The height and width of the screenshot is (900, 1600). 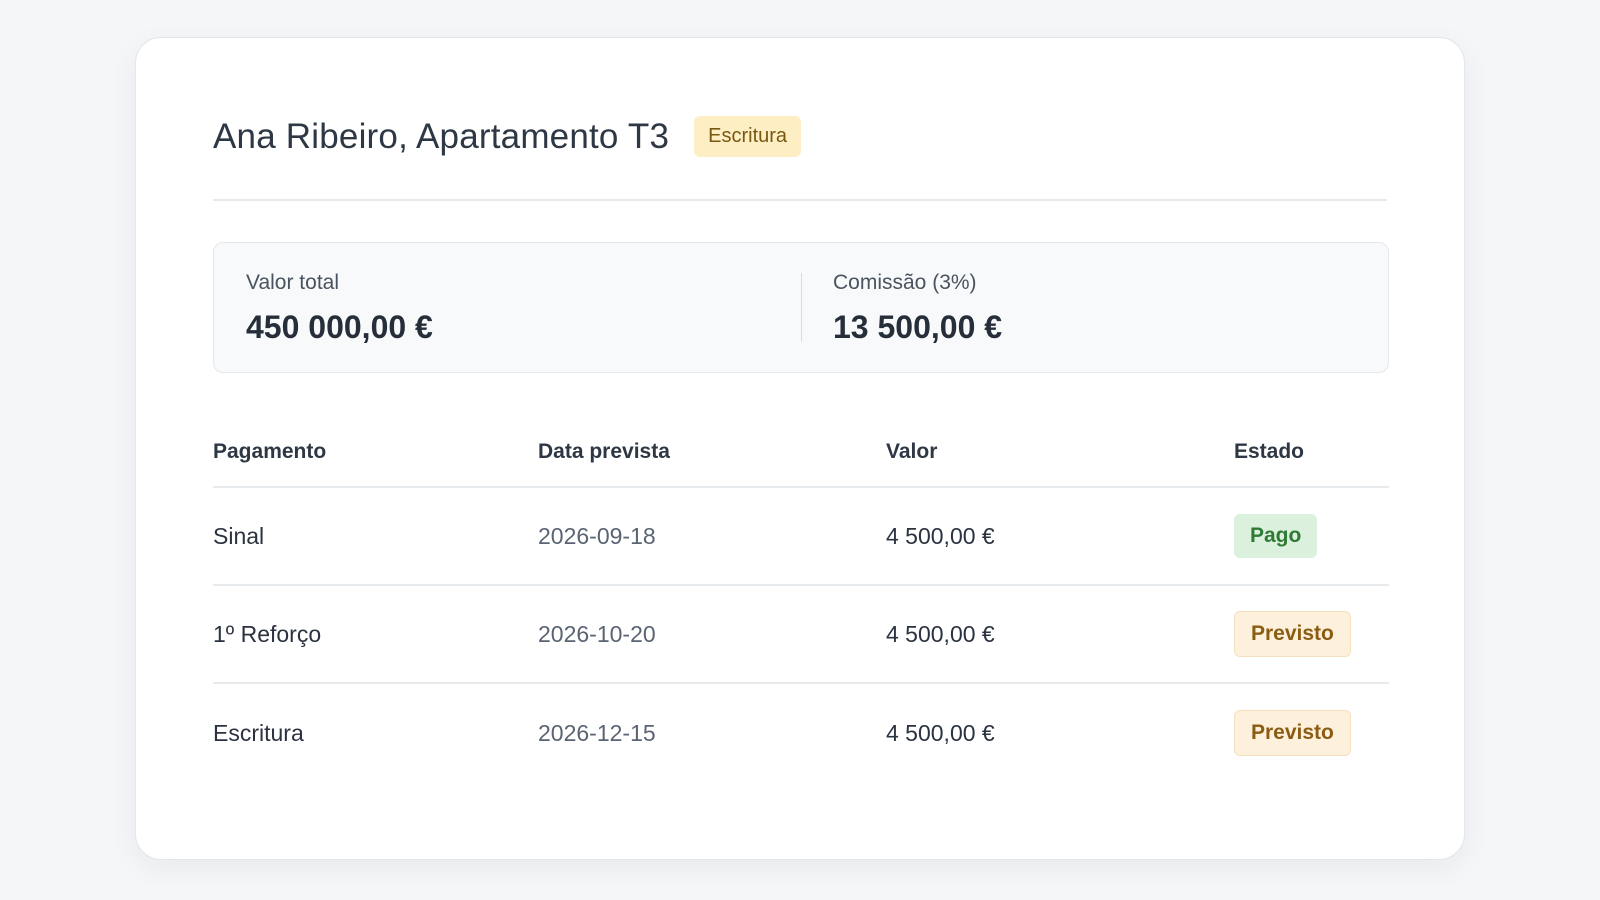 I want to click on header-divider, so click(x=800, y=200).